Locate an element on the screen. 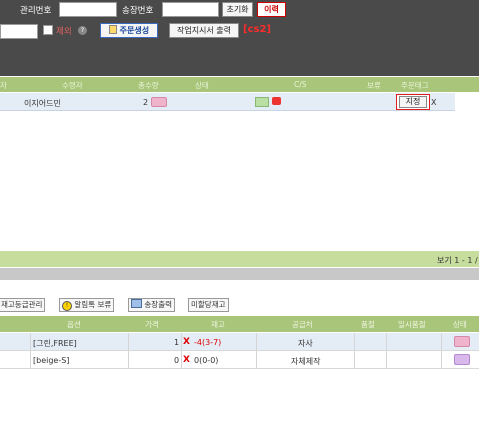  header-total-qty: 총수량 is located at coordinates (148, 85).